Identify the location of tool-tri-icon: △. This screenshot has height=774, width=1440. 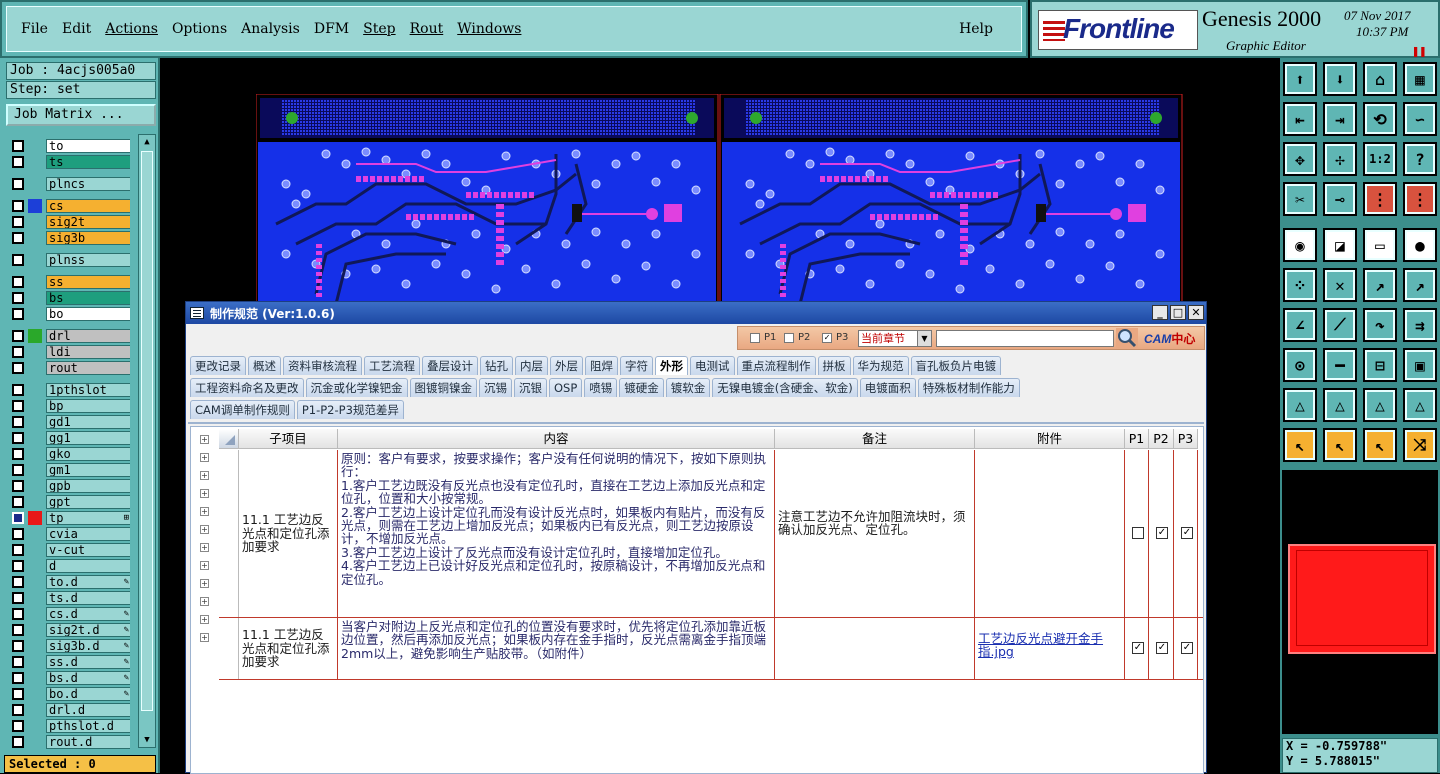
(1300, 405).